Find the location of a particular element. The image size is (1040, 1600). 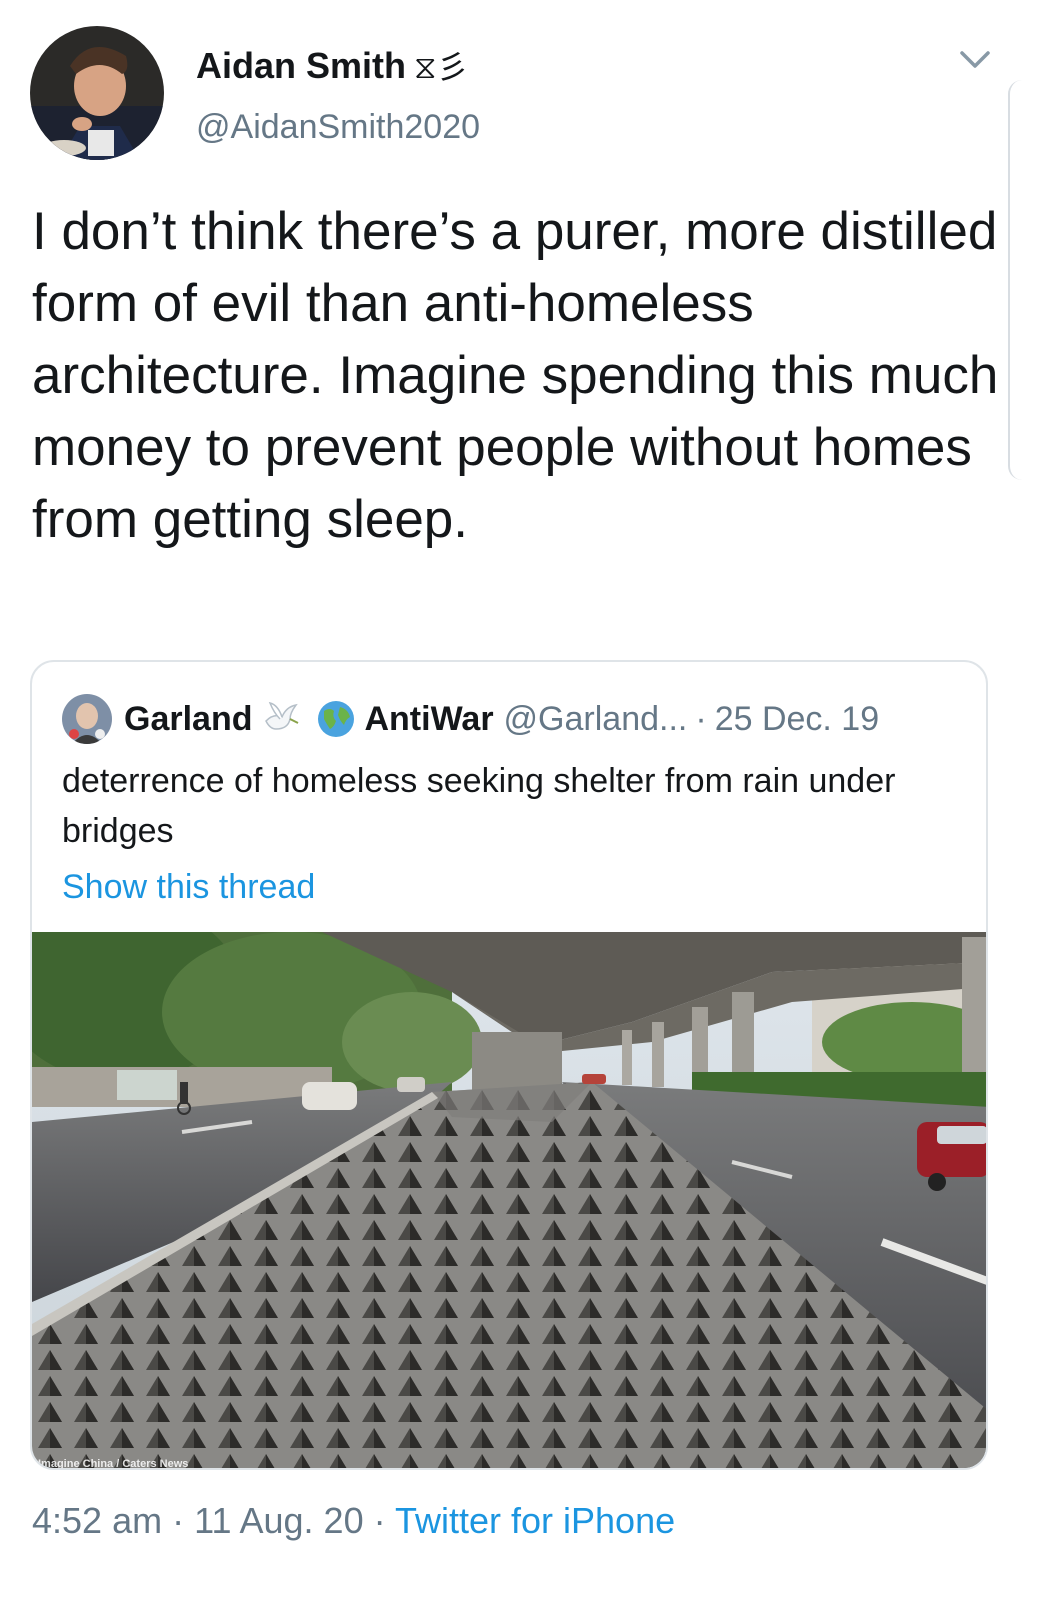

author-handle: @AidanSmith2020 is located at coordinates (338, 127).